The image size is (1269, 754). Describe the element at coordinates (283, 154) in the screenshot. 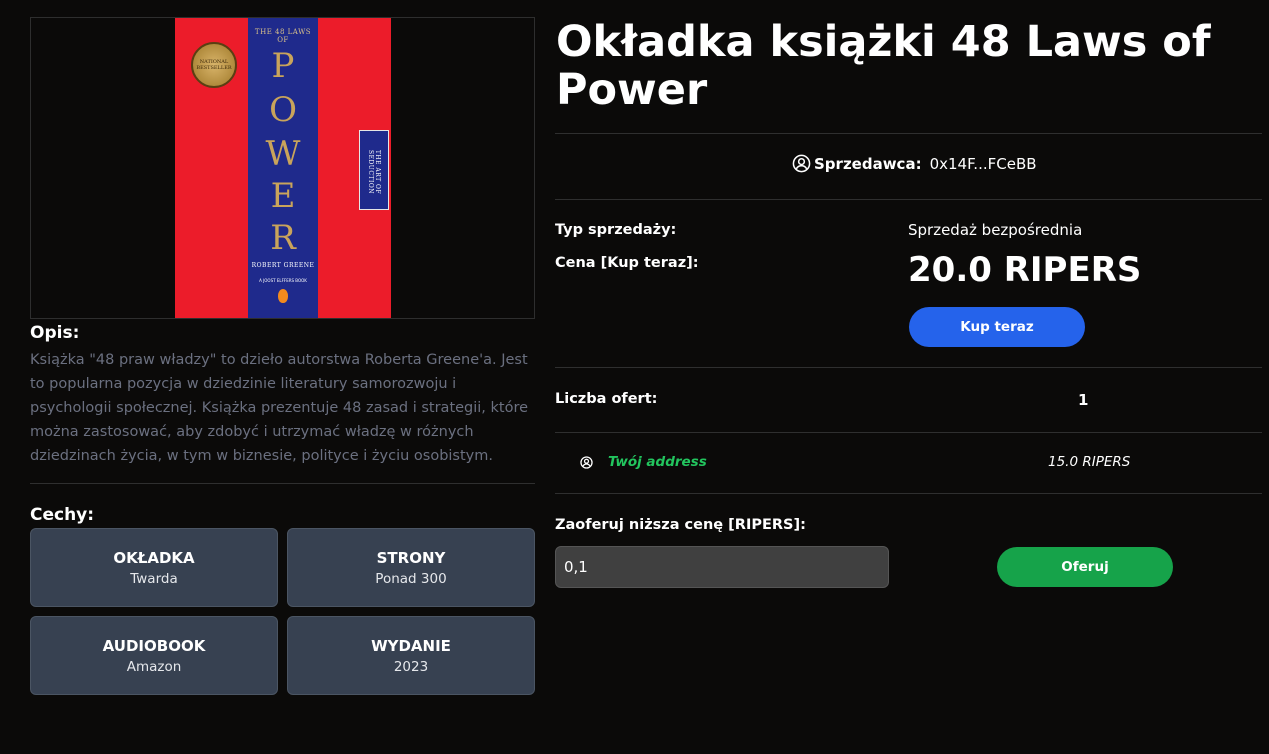

I see `cover-letter: W` at that location.